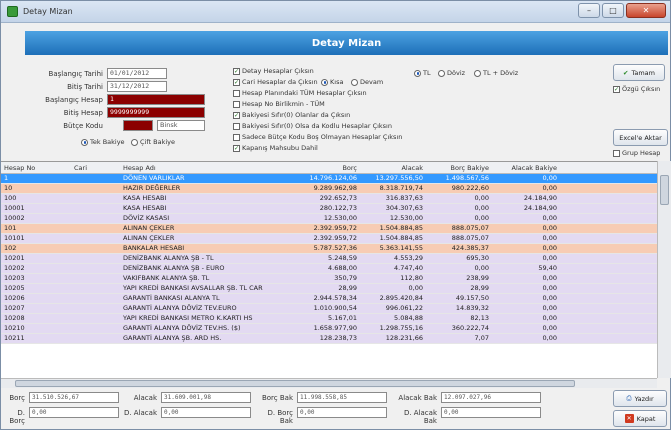 This screenshot has width=671, height=430. I want to click on cell-no: 10101, so click(14, 238).